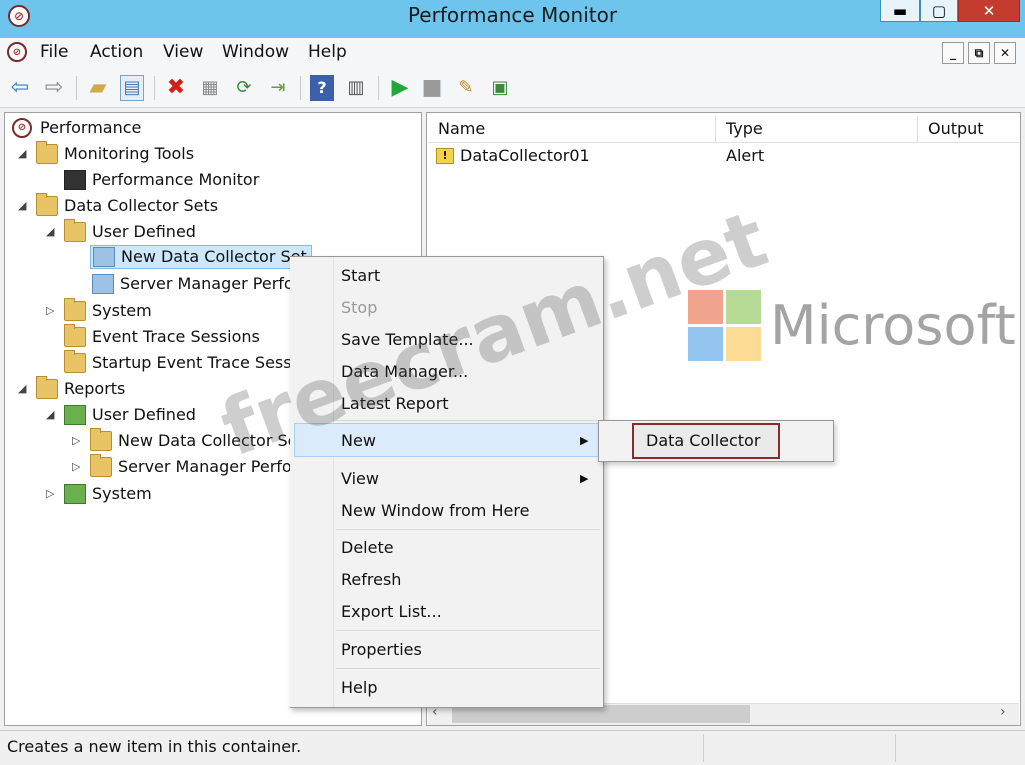 The image size is (1025, 765). Describe the element at coordinates (359, 307) in the screenshot. I see `ctx-stop: Stop` at that location.